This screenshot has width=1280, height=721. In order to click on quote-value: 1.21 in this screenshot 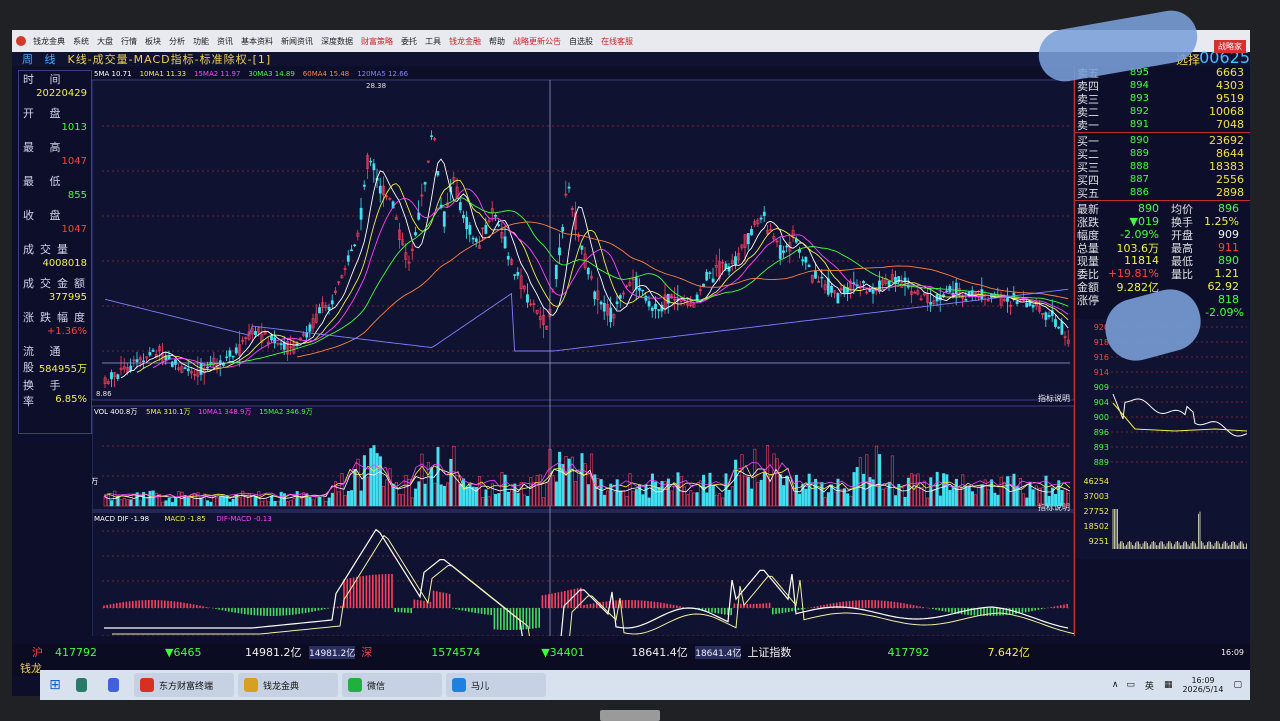, I will do `click(1227, 273)`.